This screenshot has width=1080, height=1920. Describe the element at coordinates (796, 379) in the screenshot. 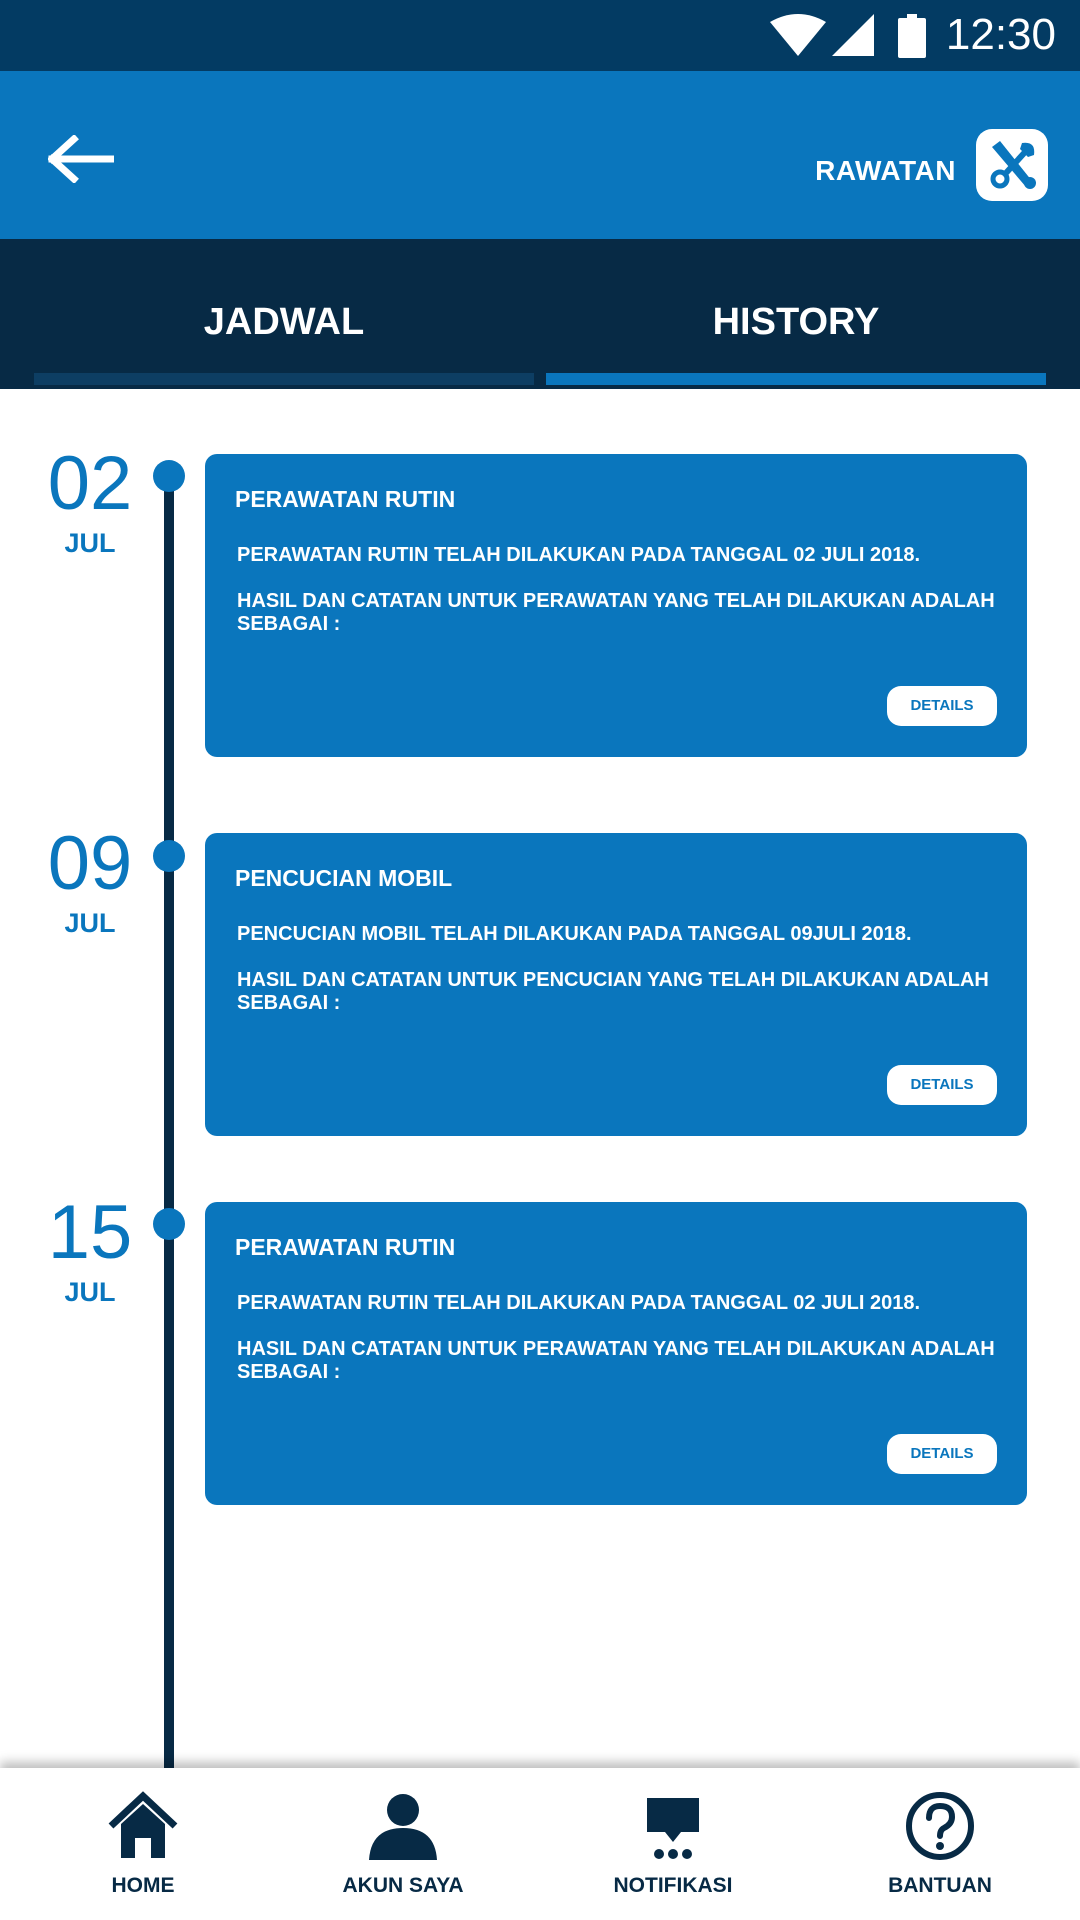

I see `tab-indicator-active` at that location.